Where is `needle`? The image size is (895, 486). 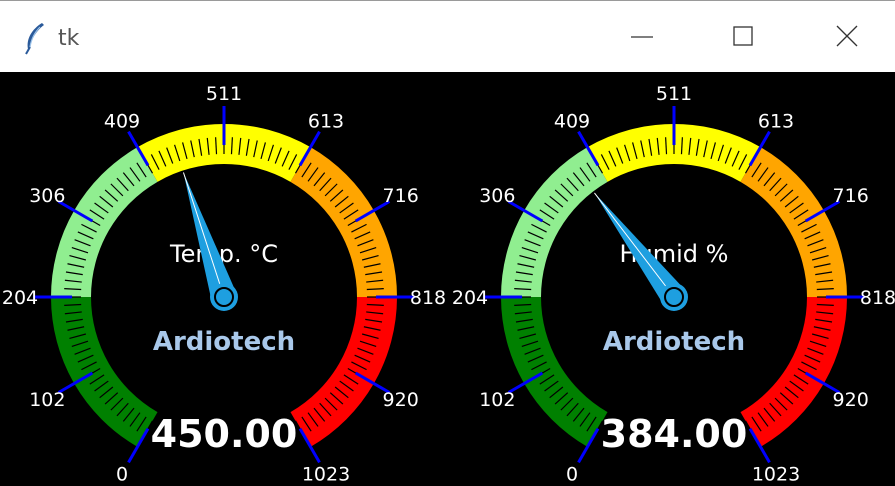 needle is located at coordinates (210, 237).